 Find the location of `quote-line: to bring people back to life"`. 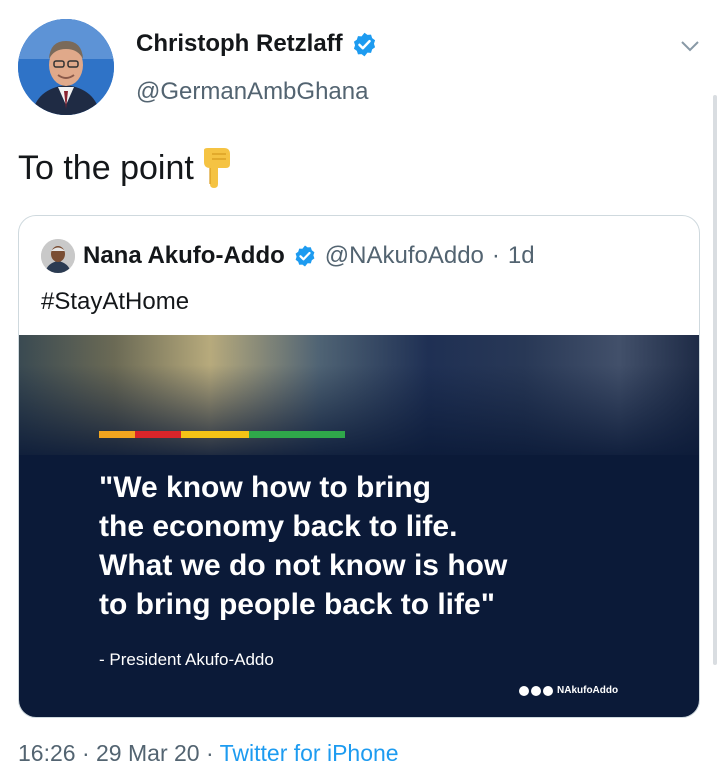

quote-line: to bring people back to life" is located at coordinates (297, 604).